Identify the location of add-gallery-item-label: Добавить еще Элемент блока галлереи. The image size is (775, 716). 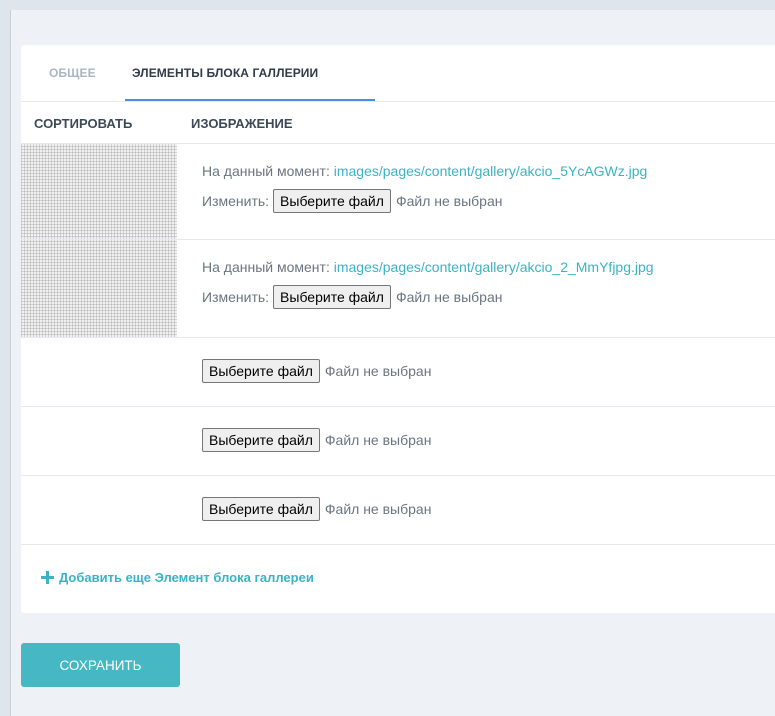
(186, 577).